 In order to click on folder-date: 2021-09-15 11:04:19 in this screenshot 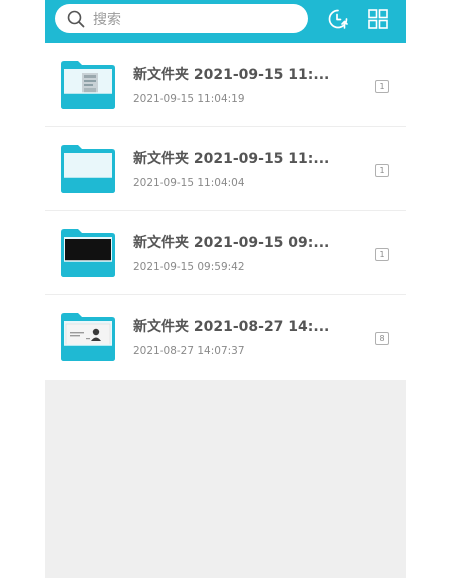, I will do `click(189, 99)`.